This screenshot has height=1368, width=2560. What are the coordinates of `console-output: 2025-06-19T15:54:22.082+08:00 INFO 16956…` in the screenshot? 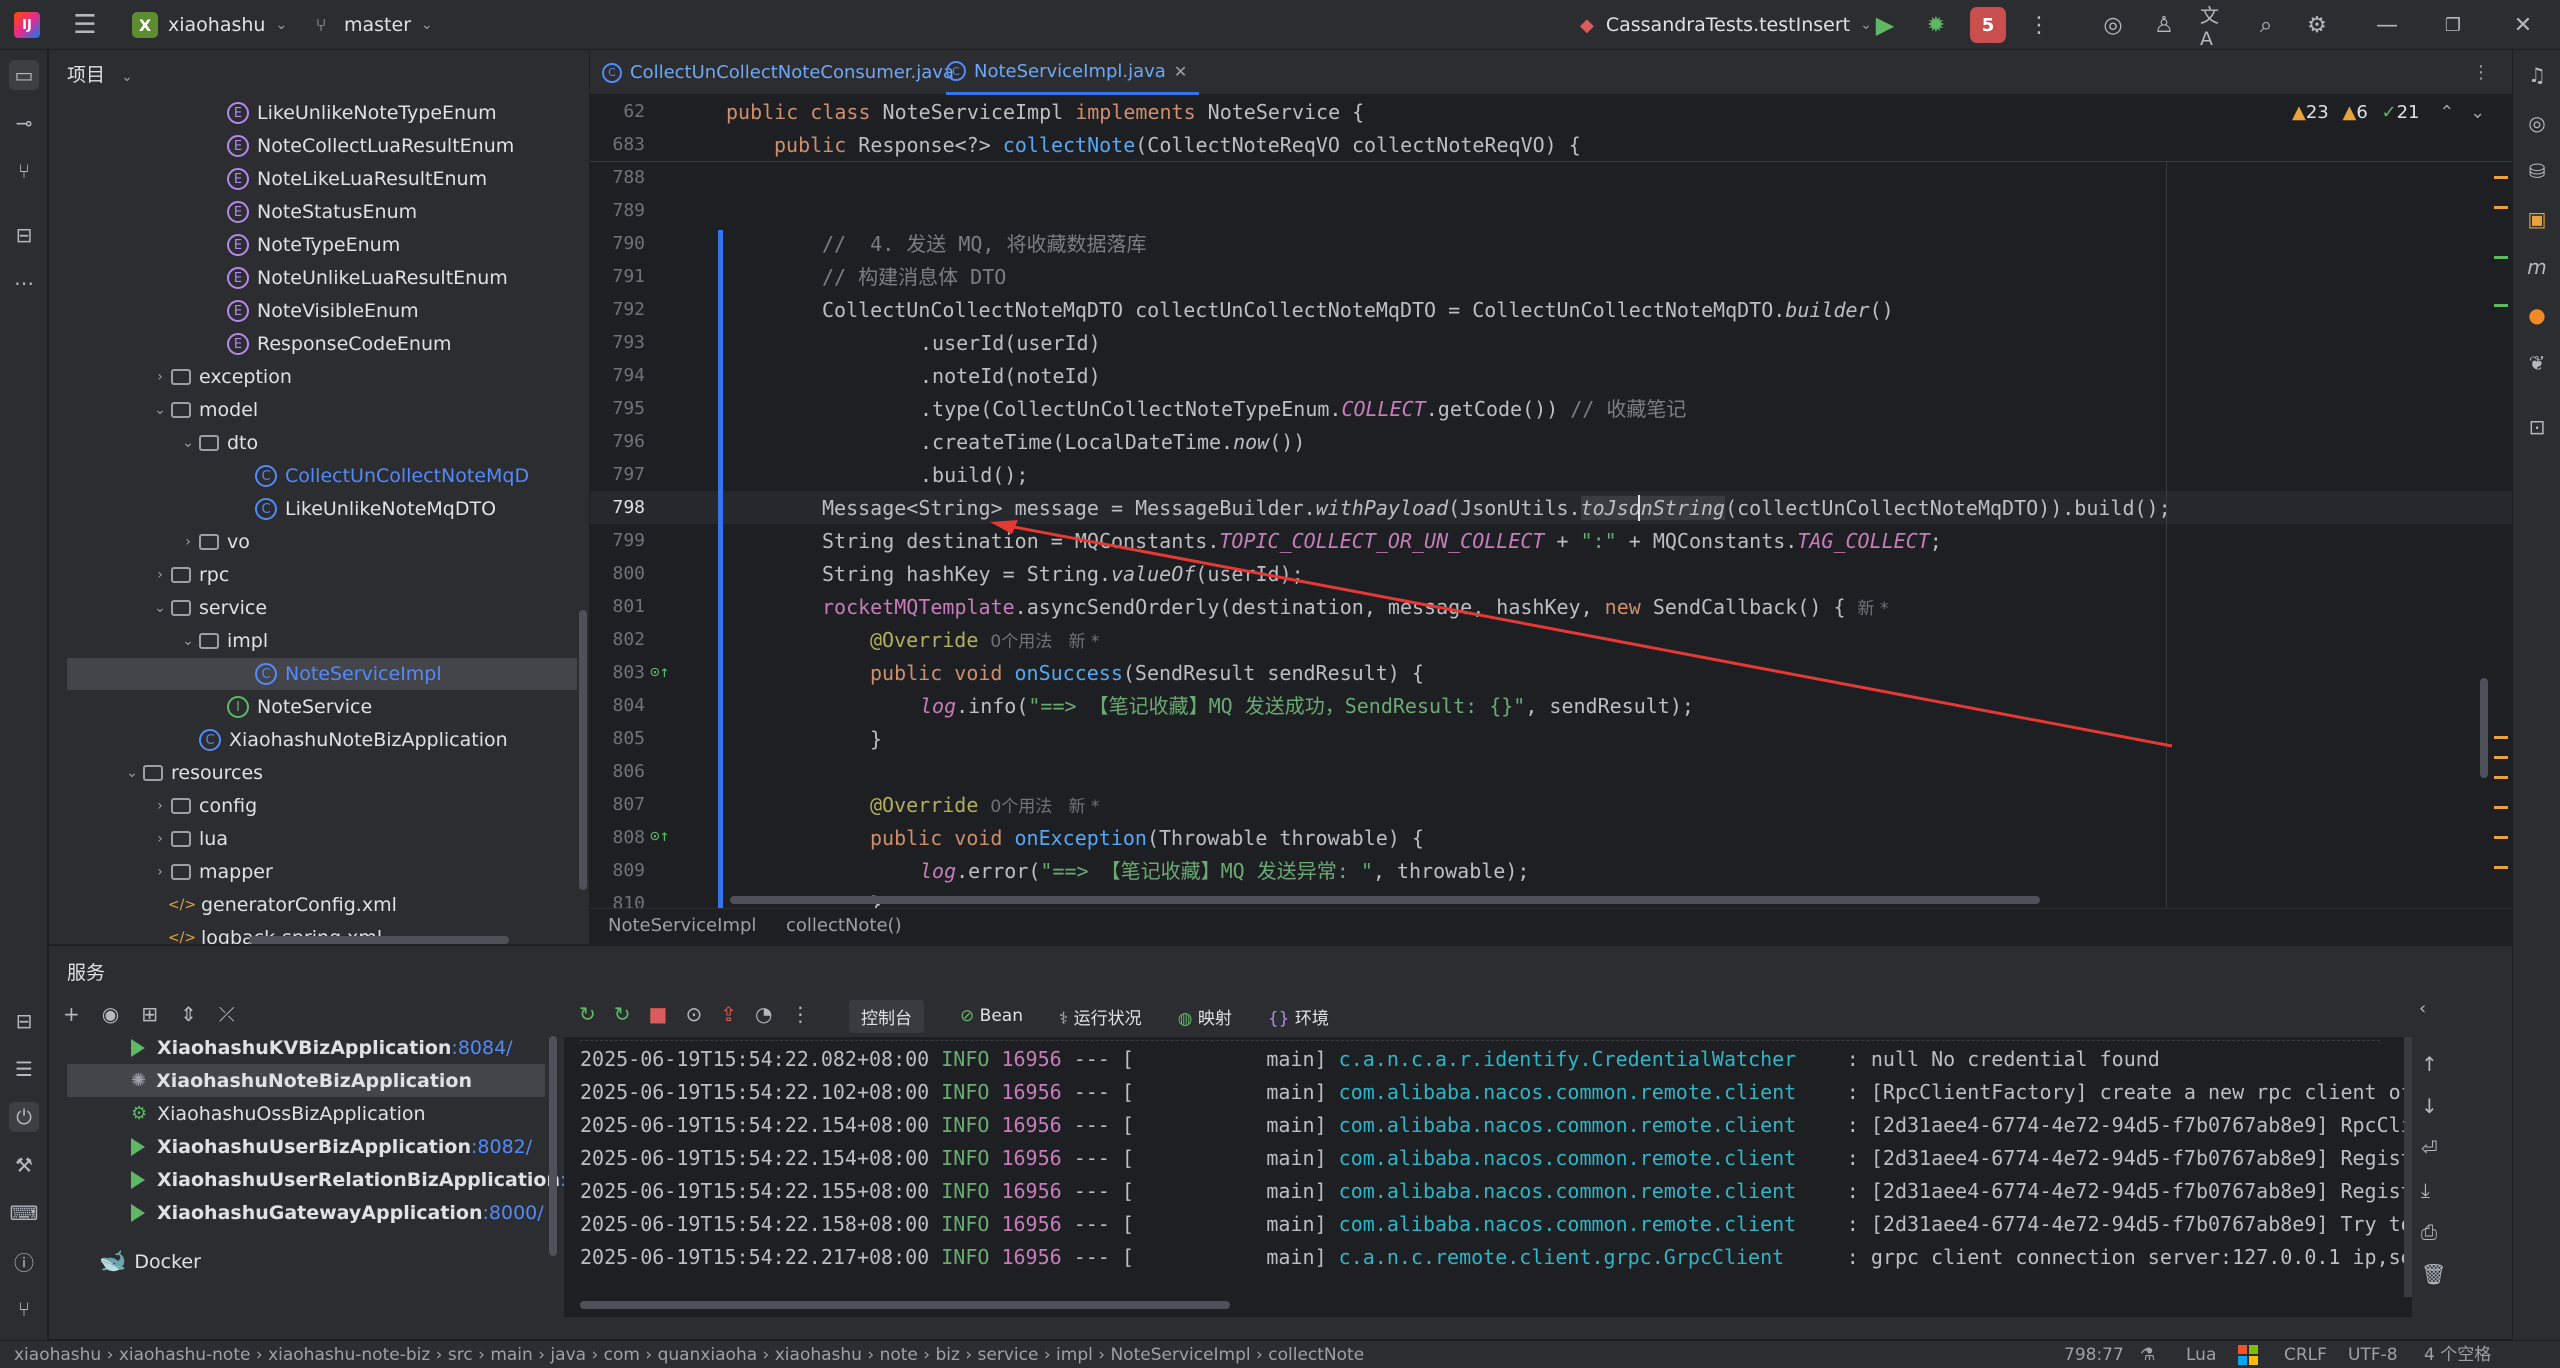 It's located at (1488, 1177).